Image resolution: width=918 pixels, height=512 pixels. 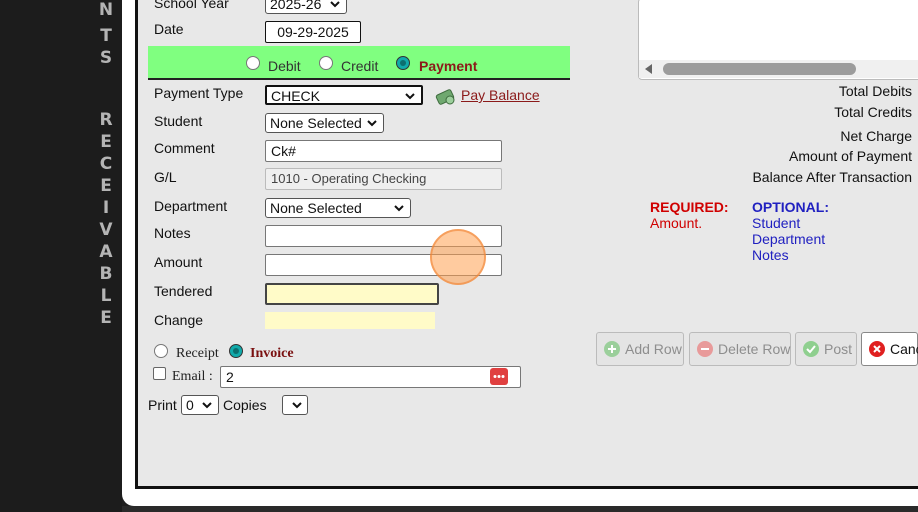 What do you see at coordinates (272, 353) in the screenshot?
I see `invoice-label: Invoice` at bounding box center [272, 353].